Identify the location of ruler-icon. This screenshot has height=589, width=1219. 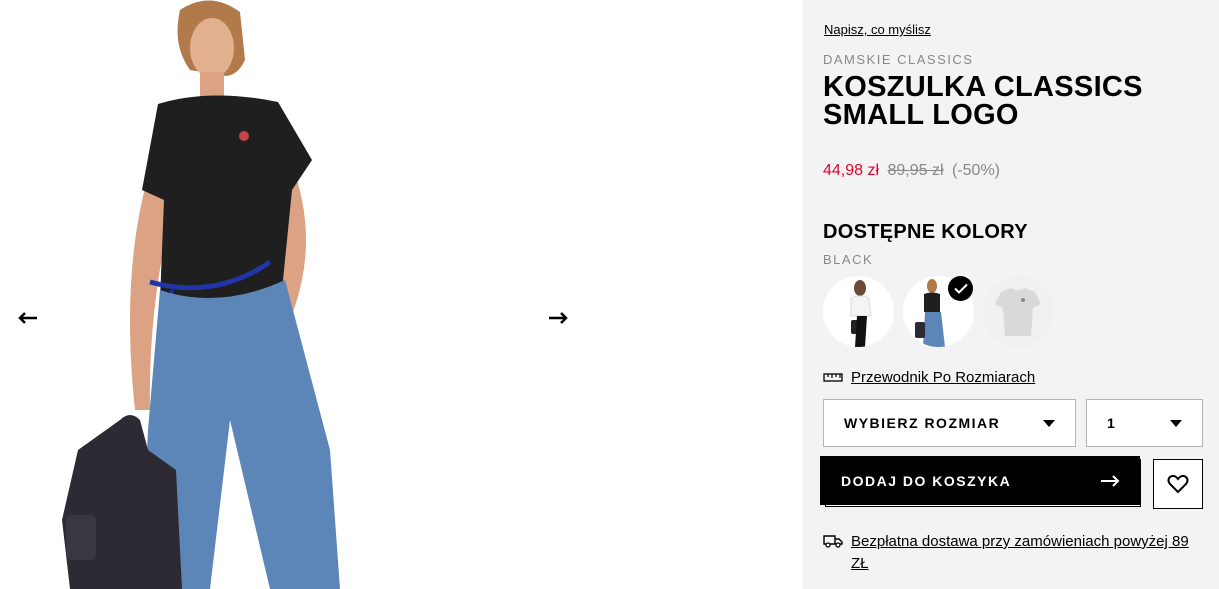
(833, 377).